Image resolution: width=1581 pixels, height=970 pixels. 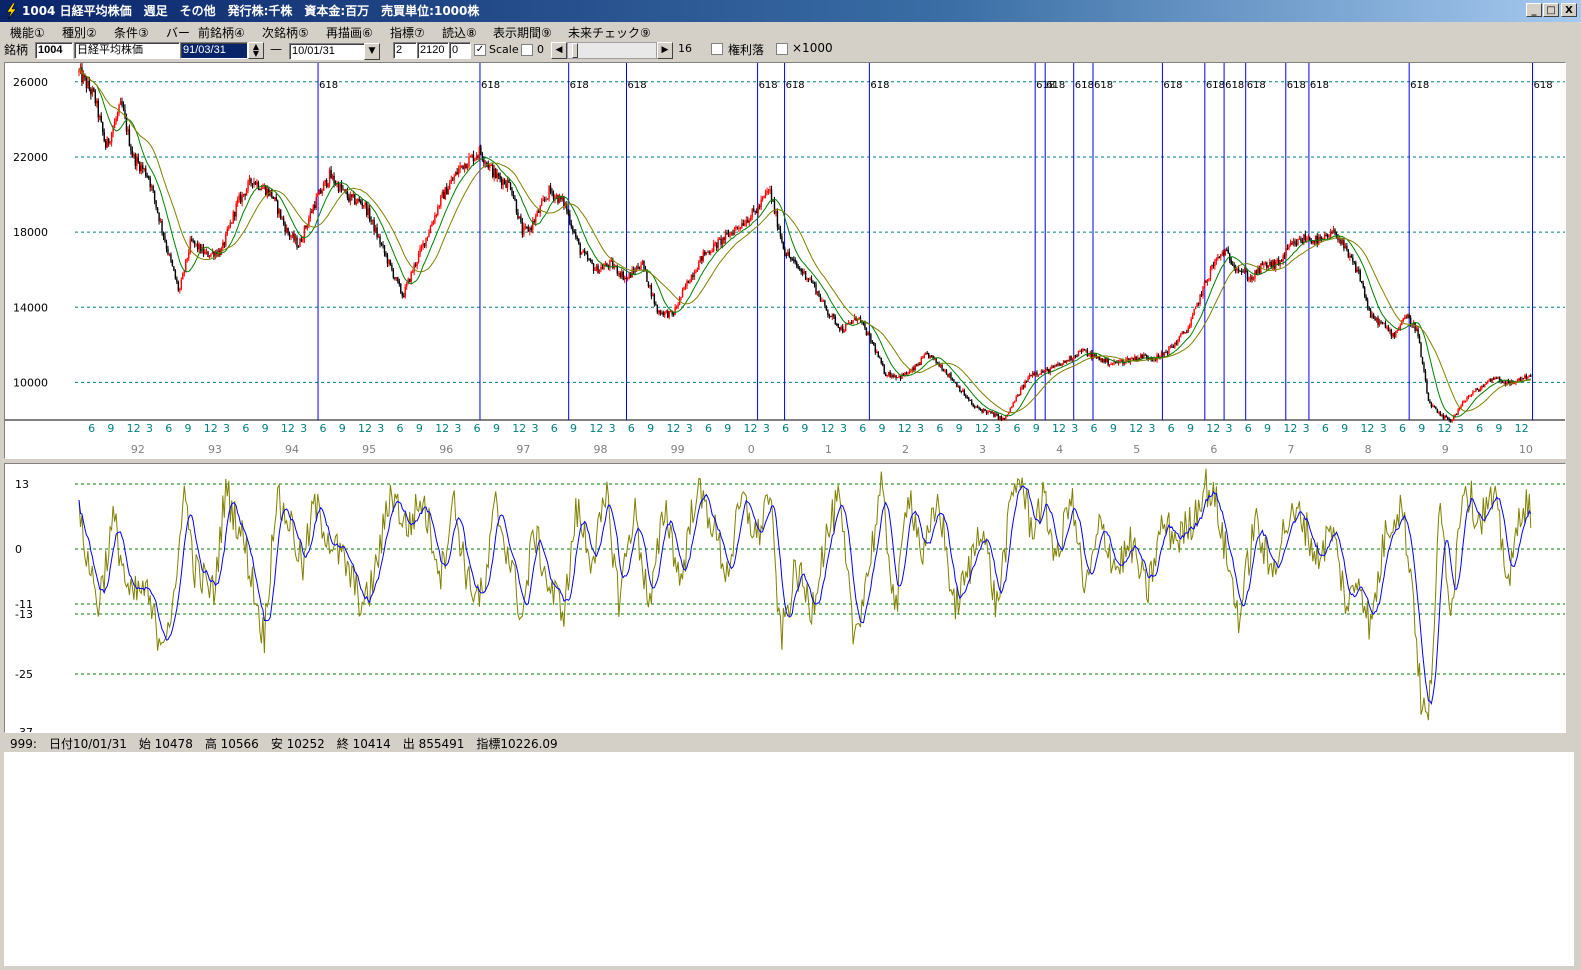 I want to click on slider-left-arrow: ◀, so click(x=559, y=50).